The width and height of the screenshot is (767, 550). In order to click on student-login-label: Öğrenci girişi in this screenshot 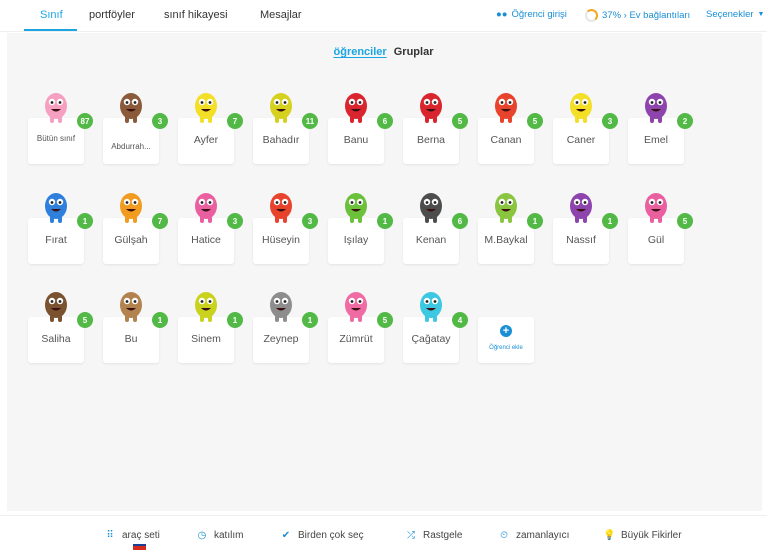, I will do `click(539, 14)`.